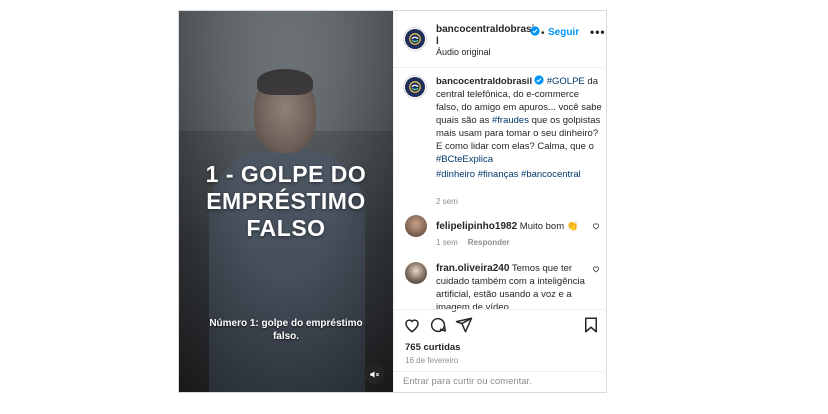 This screenshot has width=828, height=414. I want to click on comment-input, so click(500, 381).